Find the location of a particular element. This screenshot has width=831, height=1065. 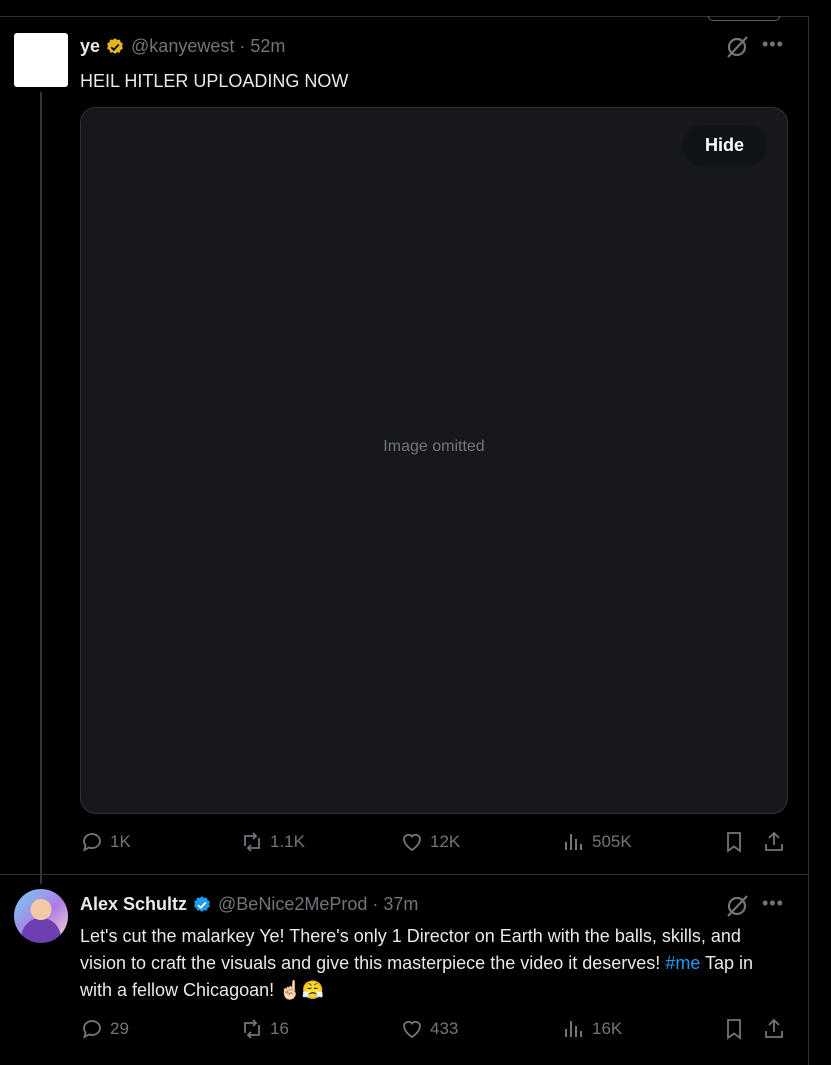

repost-button: 1.1K is located at coordinates (272, 842).